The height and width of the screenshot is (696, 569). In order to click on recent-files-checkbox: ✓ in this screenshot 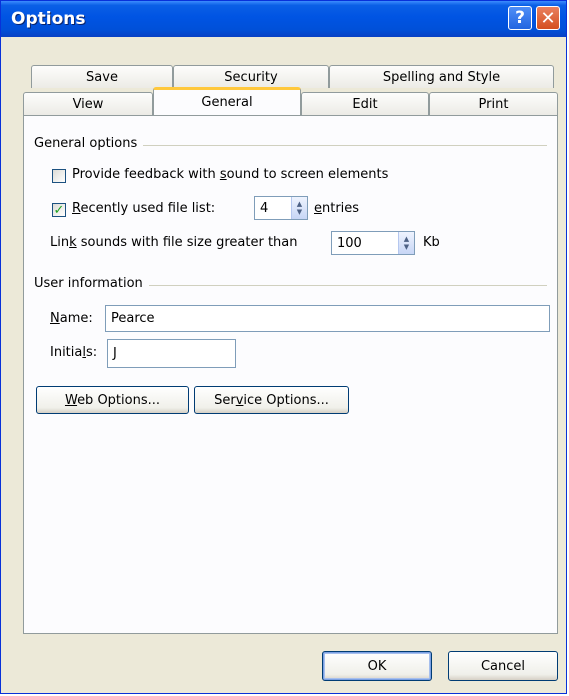, I will do `click(59, 210)`.